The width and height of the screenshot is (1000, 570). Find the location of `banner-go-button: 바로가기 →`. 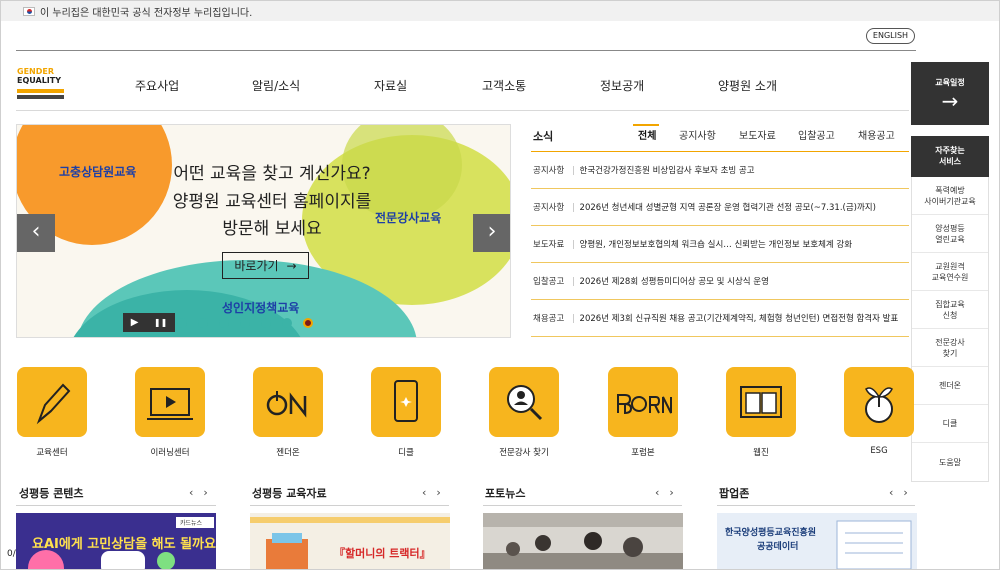

banner-go-button: 바로가기 → is located at coordinates (265, 265).